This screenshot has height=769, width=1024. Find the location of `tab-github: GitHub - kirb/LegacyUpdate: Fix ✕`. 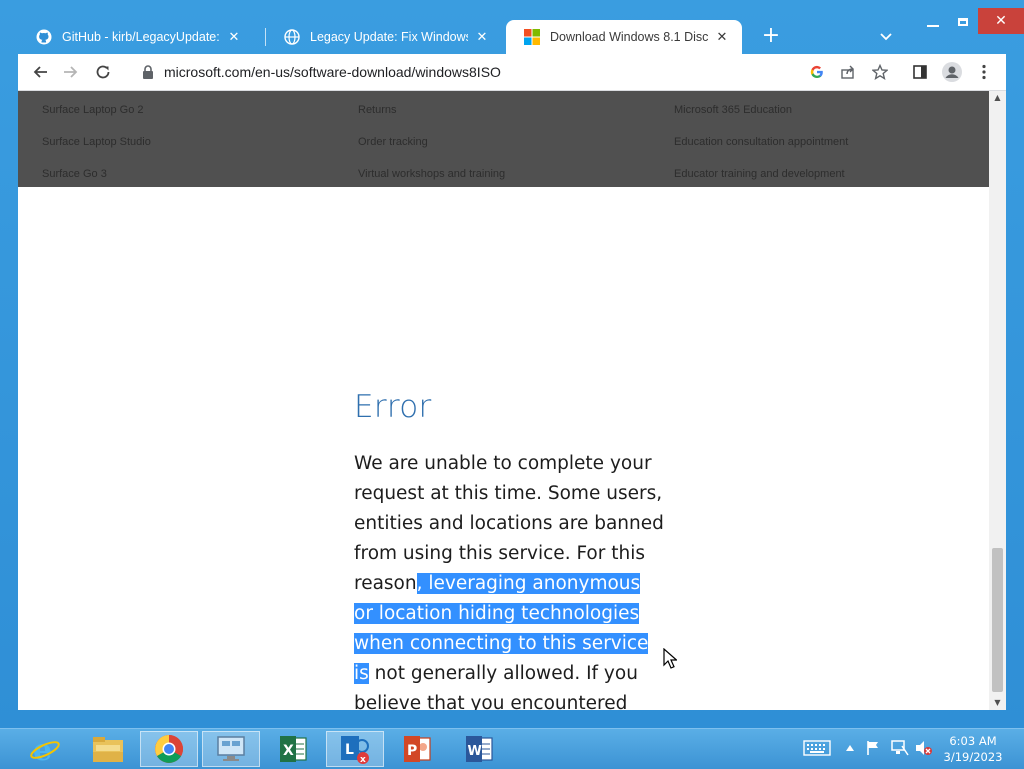

tab-github: GitHub - kirb/LegacyUpdate: Fix ✕ is located at coordinates (136, 37).